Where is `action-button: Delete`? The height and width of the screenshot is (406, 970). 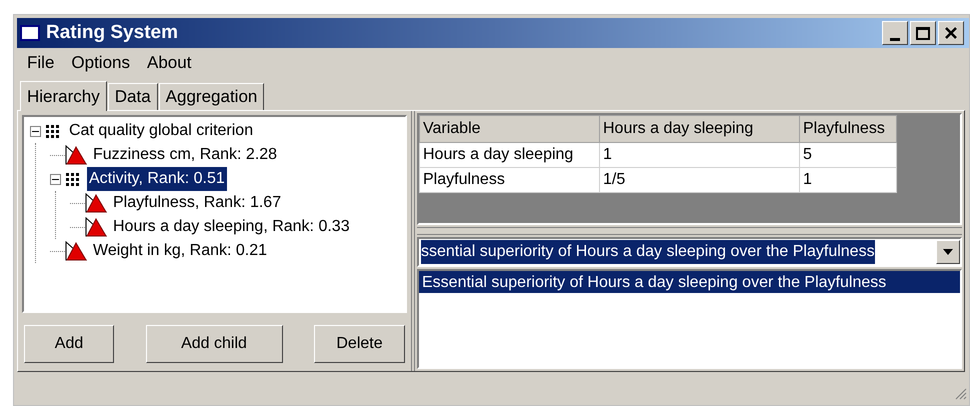 action-button: Delete is located at coordinates (359, 344).